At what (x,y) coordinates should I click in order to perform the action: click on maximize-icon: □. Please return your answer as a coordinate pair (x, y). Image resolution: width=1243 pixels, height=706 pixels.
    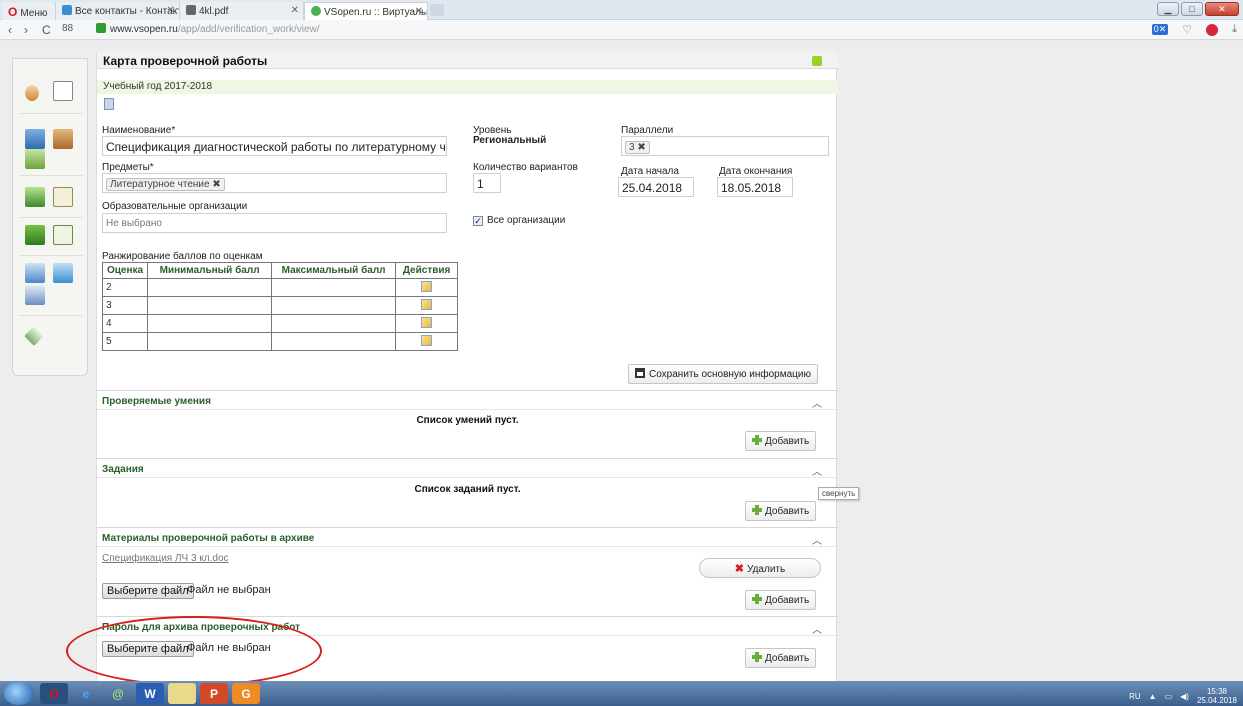
    Looking at the image, I should click on (1192, 9).